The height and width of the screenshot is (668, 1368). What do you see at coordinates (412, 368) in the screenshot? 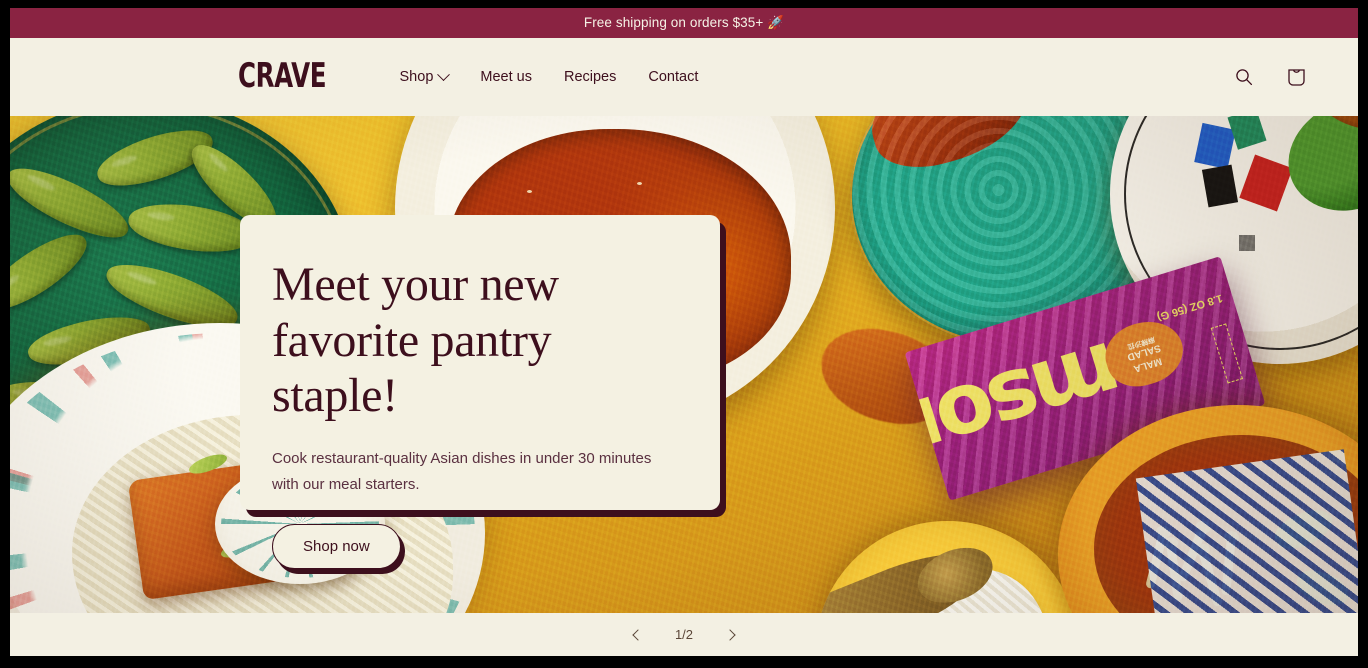
I see `hero-heading-line-2: favorite pantry staple!` at bounding box center [412, 368].